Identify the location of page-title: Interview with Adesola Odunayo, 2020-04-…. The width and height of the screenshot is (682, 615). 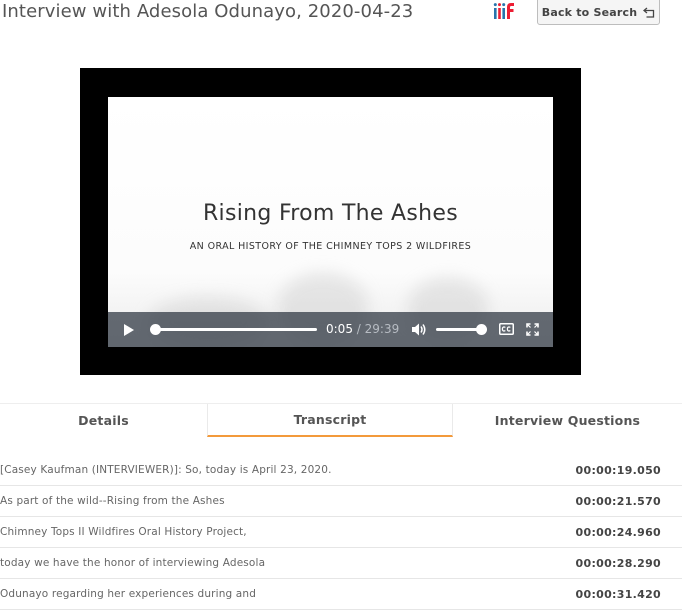
(208, 11).